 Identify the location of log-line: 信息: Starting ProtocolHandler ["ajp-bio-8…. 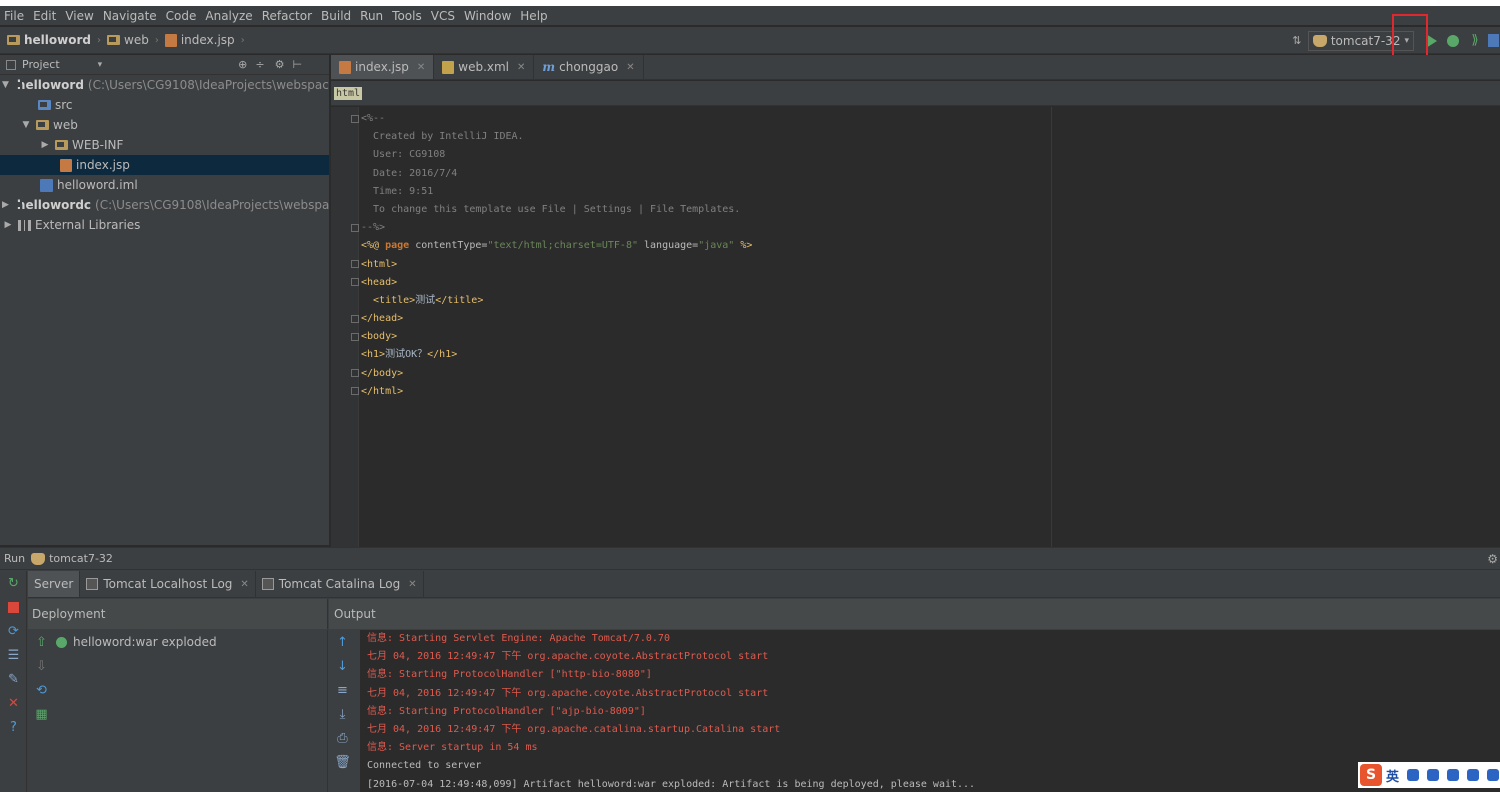
(506, 711).